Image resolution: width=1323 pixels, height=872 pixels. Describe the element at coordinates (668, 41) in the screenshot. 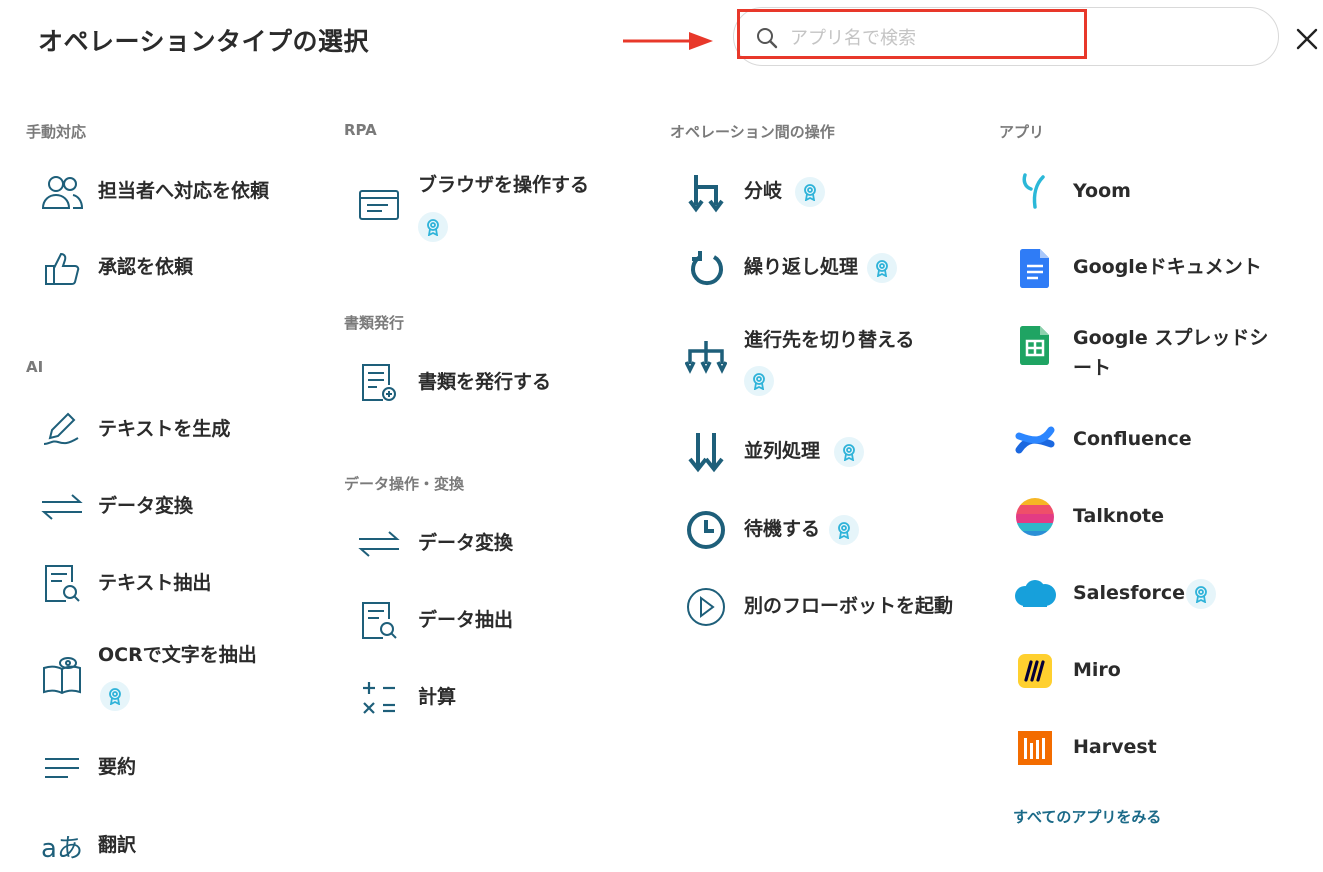

I see `arrow-right-icon` at that location.